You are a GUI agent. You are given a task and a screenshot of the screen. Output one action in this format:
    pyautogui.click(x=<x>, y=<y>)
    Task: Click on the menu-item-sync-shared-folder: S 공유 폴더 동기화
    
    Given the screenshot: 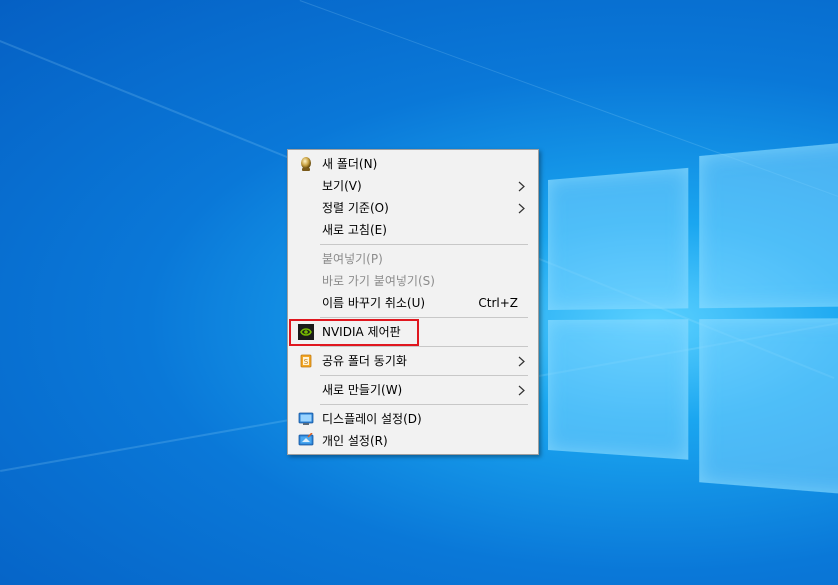 What is the action you would take?
    pyautogui.click(x=413, y=361)
    